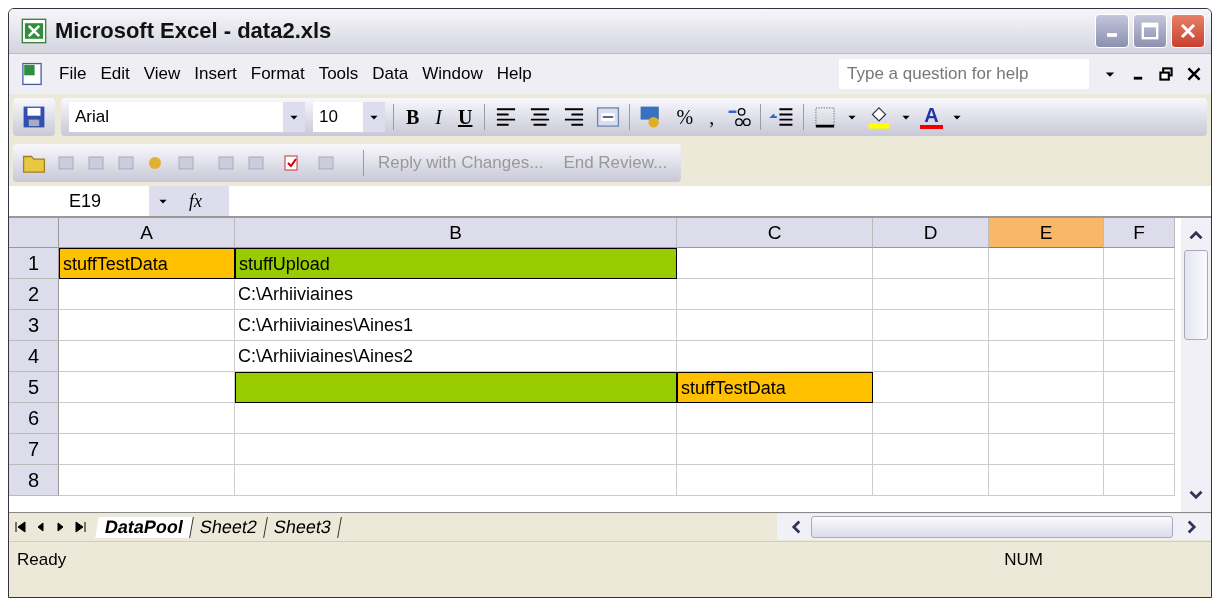  I want to click on bold-button: B, so click(413, 117).